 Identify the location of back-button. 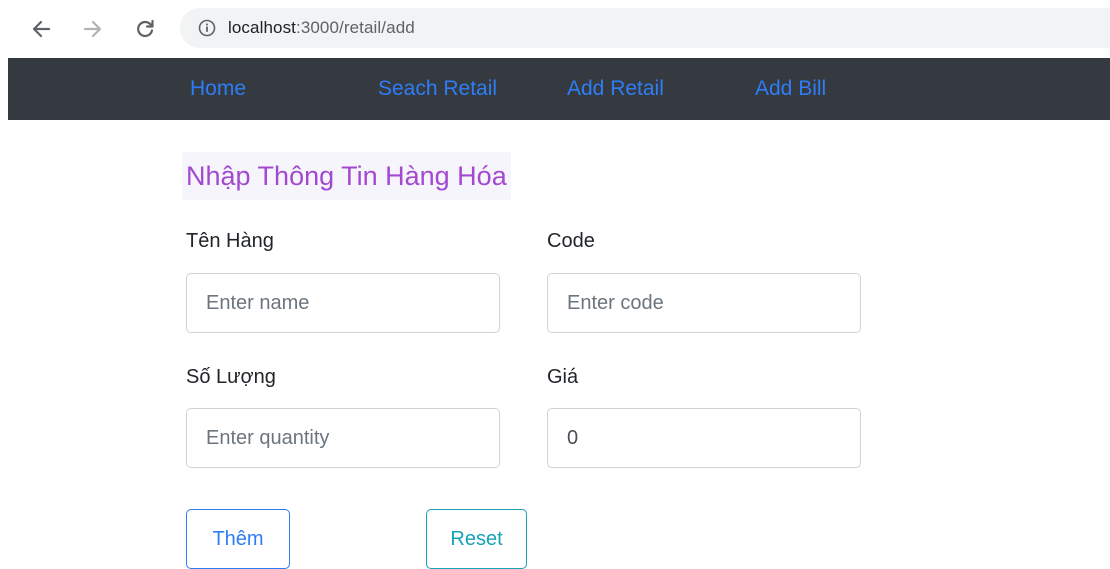
(41, 29).